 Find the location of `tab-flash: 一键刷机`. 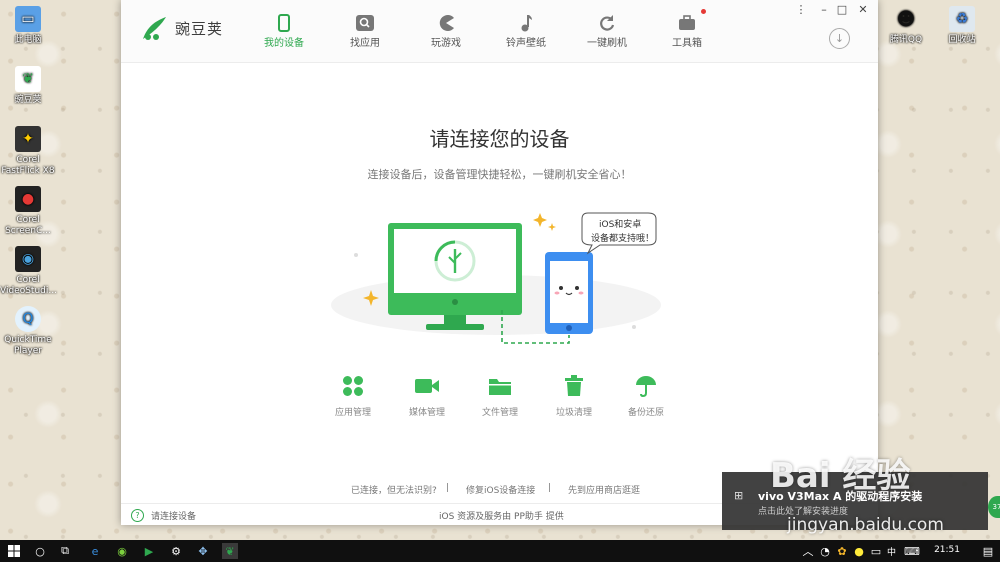

tab-flash: 一键刷机 is located at coordinates (607, 30).